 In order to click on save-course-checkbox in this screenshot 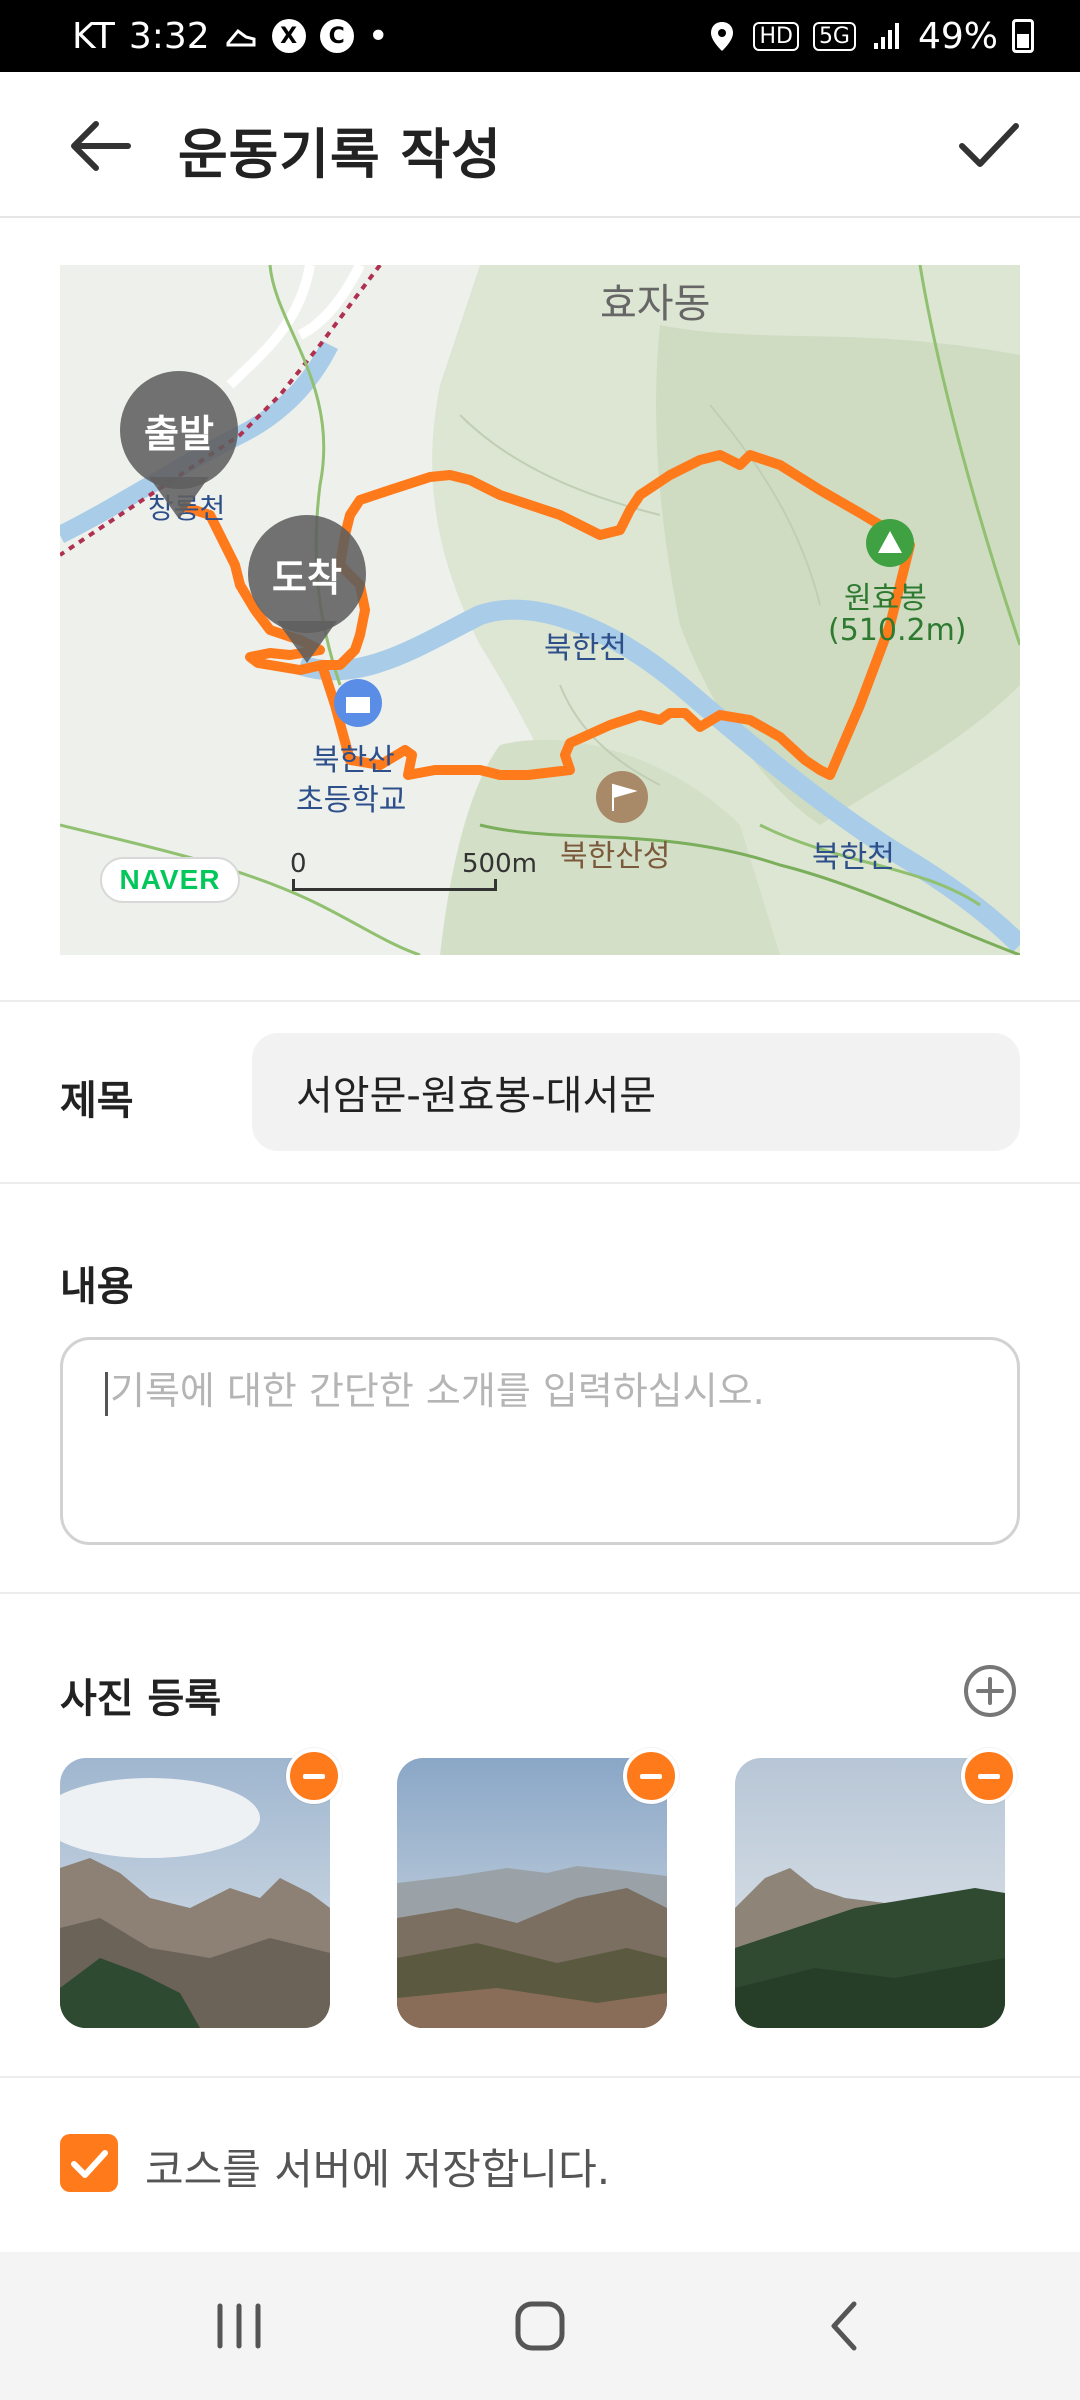, I will do `click(89, 2163)`.